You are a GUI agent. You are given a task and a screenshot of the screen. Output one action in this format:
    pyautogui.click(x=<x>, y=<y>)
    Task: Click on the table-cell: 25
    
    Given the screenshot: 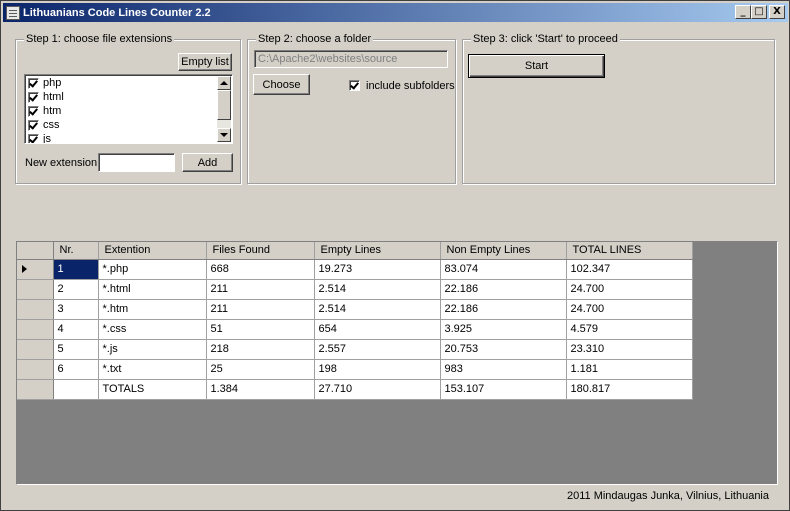 What is the action you would take?
    pyautogui.click(x=260, y=369)
    